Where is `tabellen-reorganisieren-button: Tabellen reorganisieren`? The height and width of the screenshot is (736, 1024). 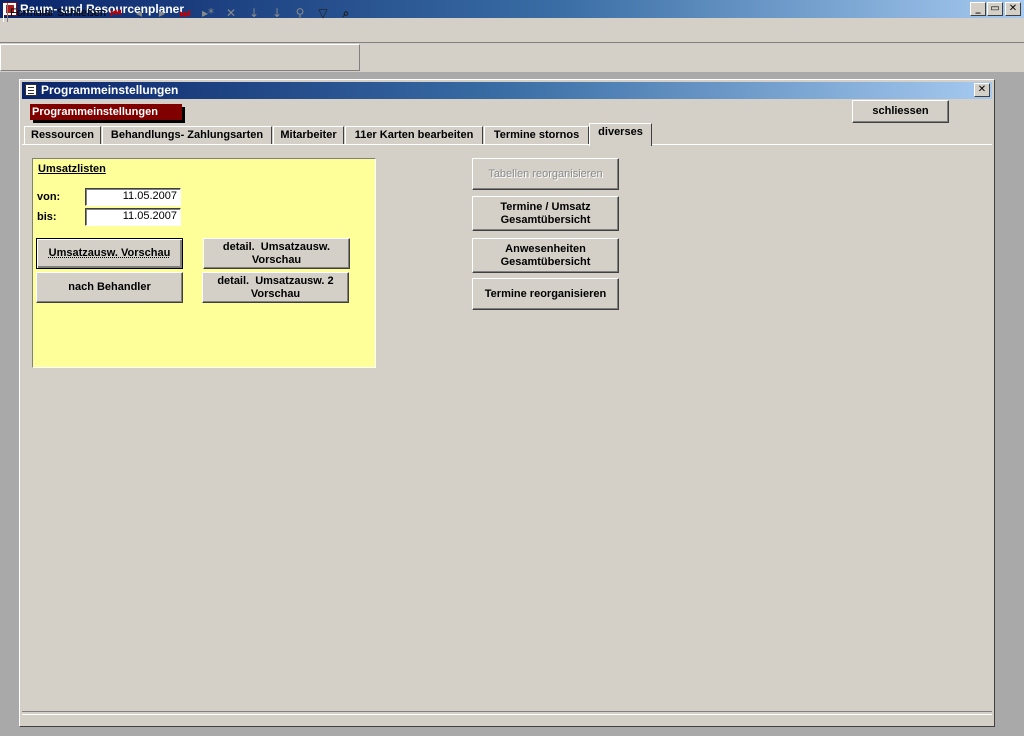 tabellen-reorganisieren-button: Tabellen reorganisieren is located at coordinates (545, 174).